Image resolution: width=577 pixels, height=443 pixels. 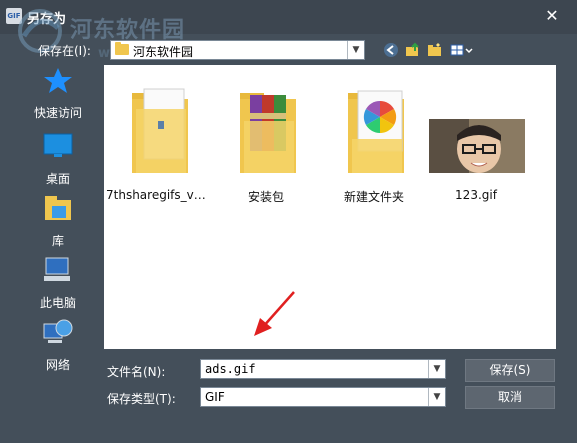 What do you see at coordinates (58, 160) in the screenshot?
I see `place-desktop: 桌面` at bounding box center [58, 160].